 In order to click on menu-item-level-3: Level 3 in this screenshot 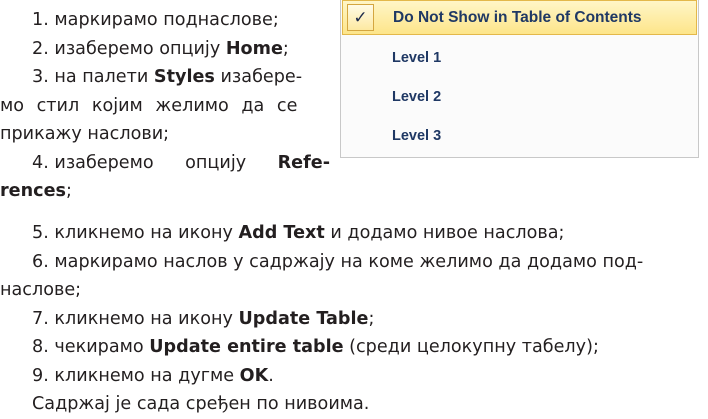, I will do `click(416, 136)`.